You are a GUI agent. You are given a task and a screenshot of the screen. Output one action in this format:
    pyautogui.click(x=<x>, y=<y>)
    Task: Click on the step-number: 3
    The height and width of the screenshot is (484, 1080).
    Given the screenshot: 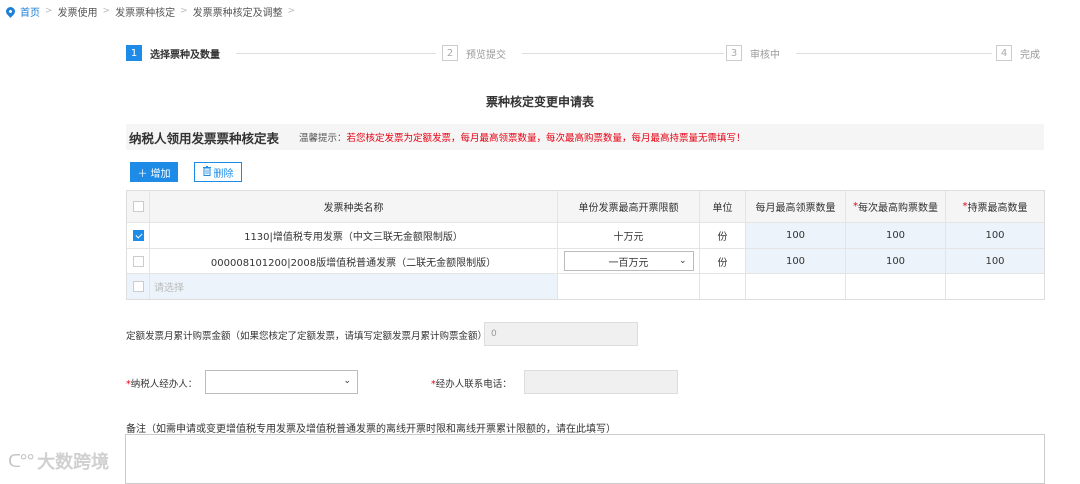 What is the action you would take?
    pyautogui.click(x=734, y=53)
    